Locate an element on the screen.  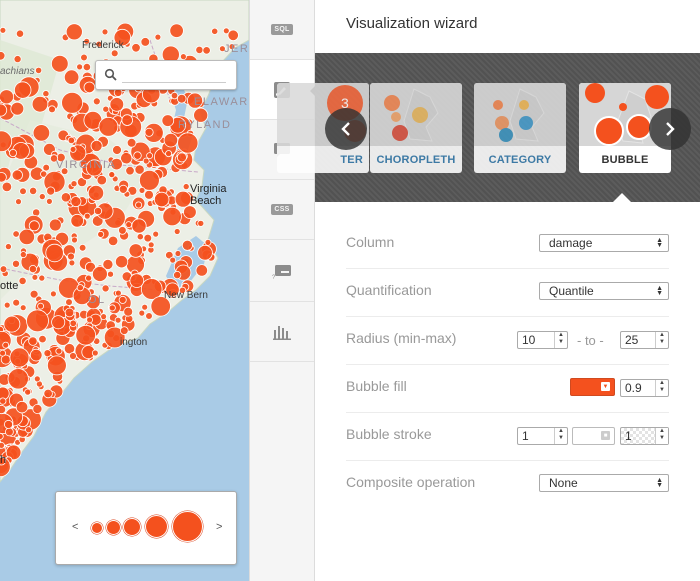
bubble-stroke-opacity-input: 1 ▲ ▼ is located at coordinates (644, 436).